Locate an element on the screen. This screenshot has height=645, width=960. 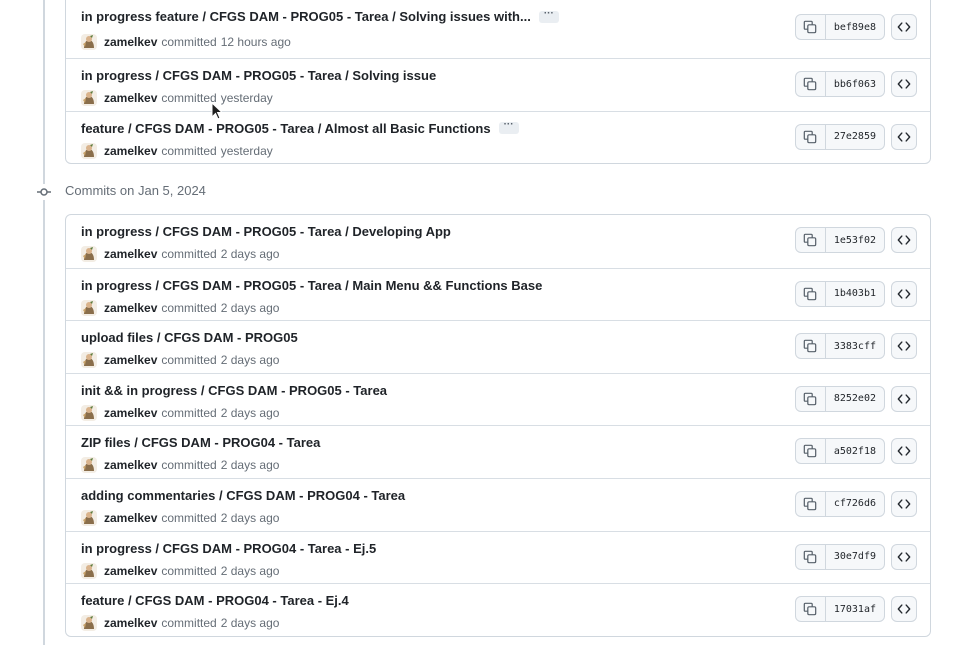
commit-sha-group: cf726d6 is located at coordinates (839, 503).